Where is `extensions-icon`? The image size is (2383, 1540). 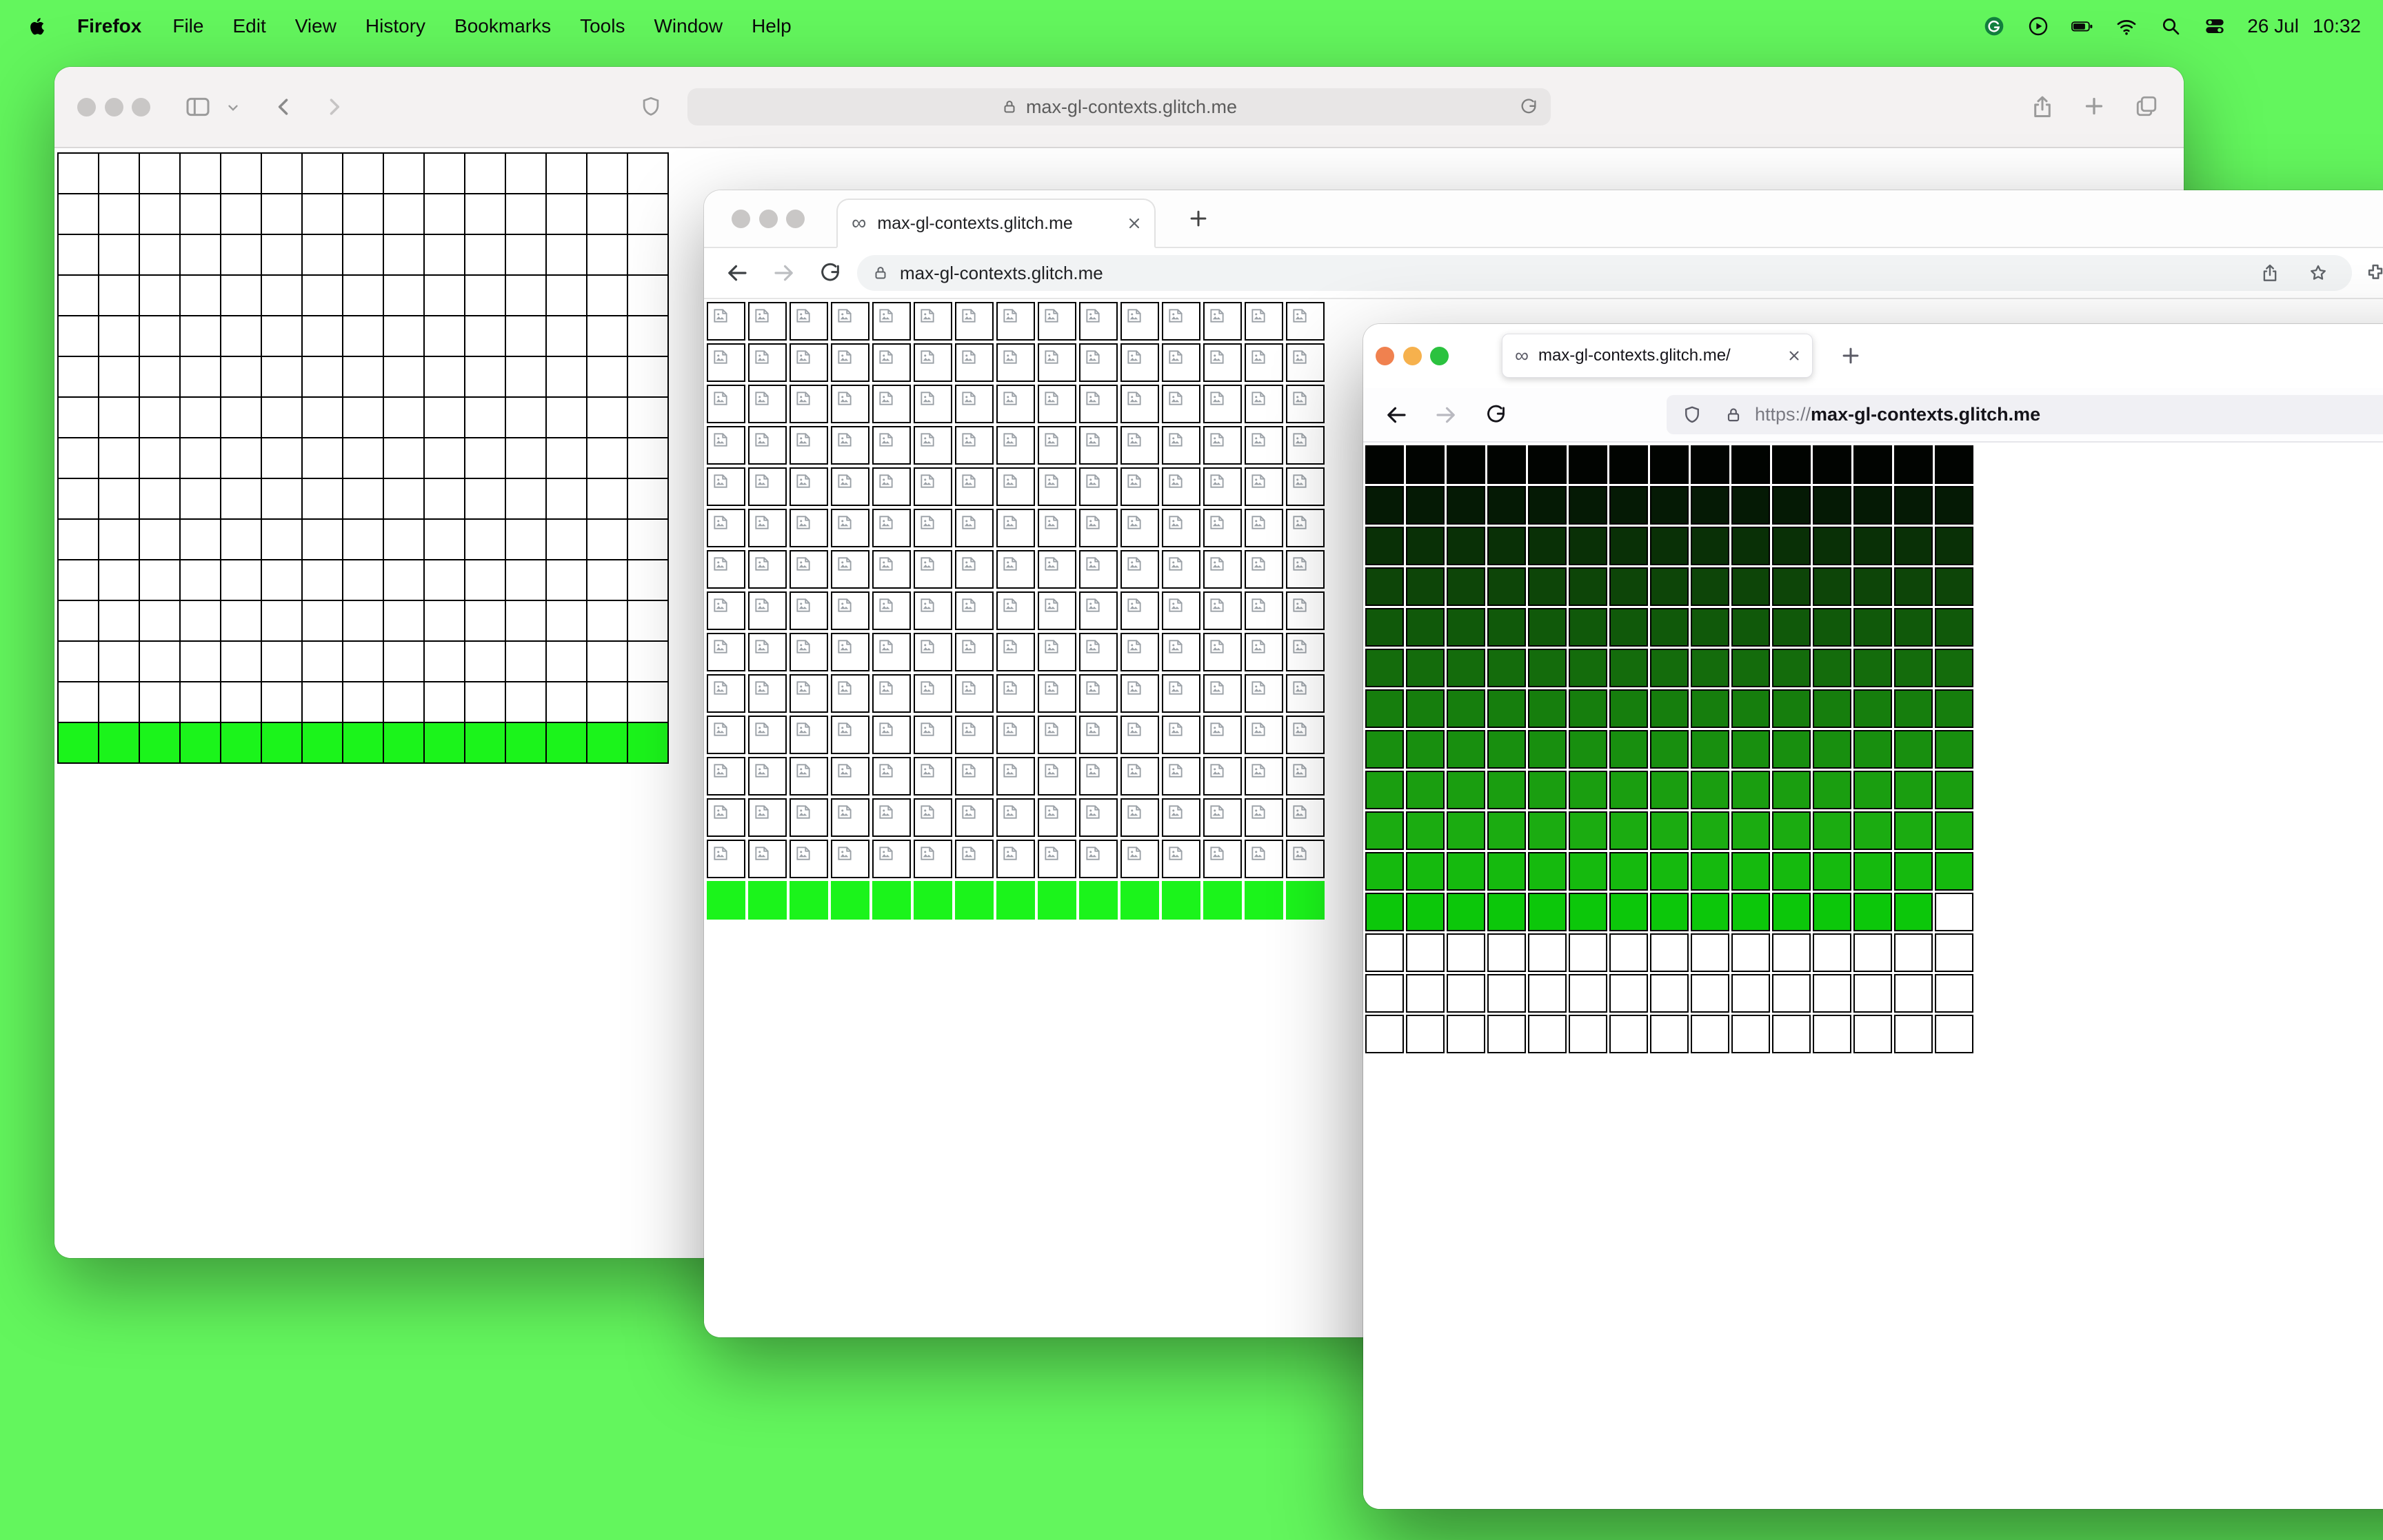 extensions-icon is located at coordinates (2373, 272).